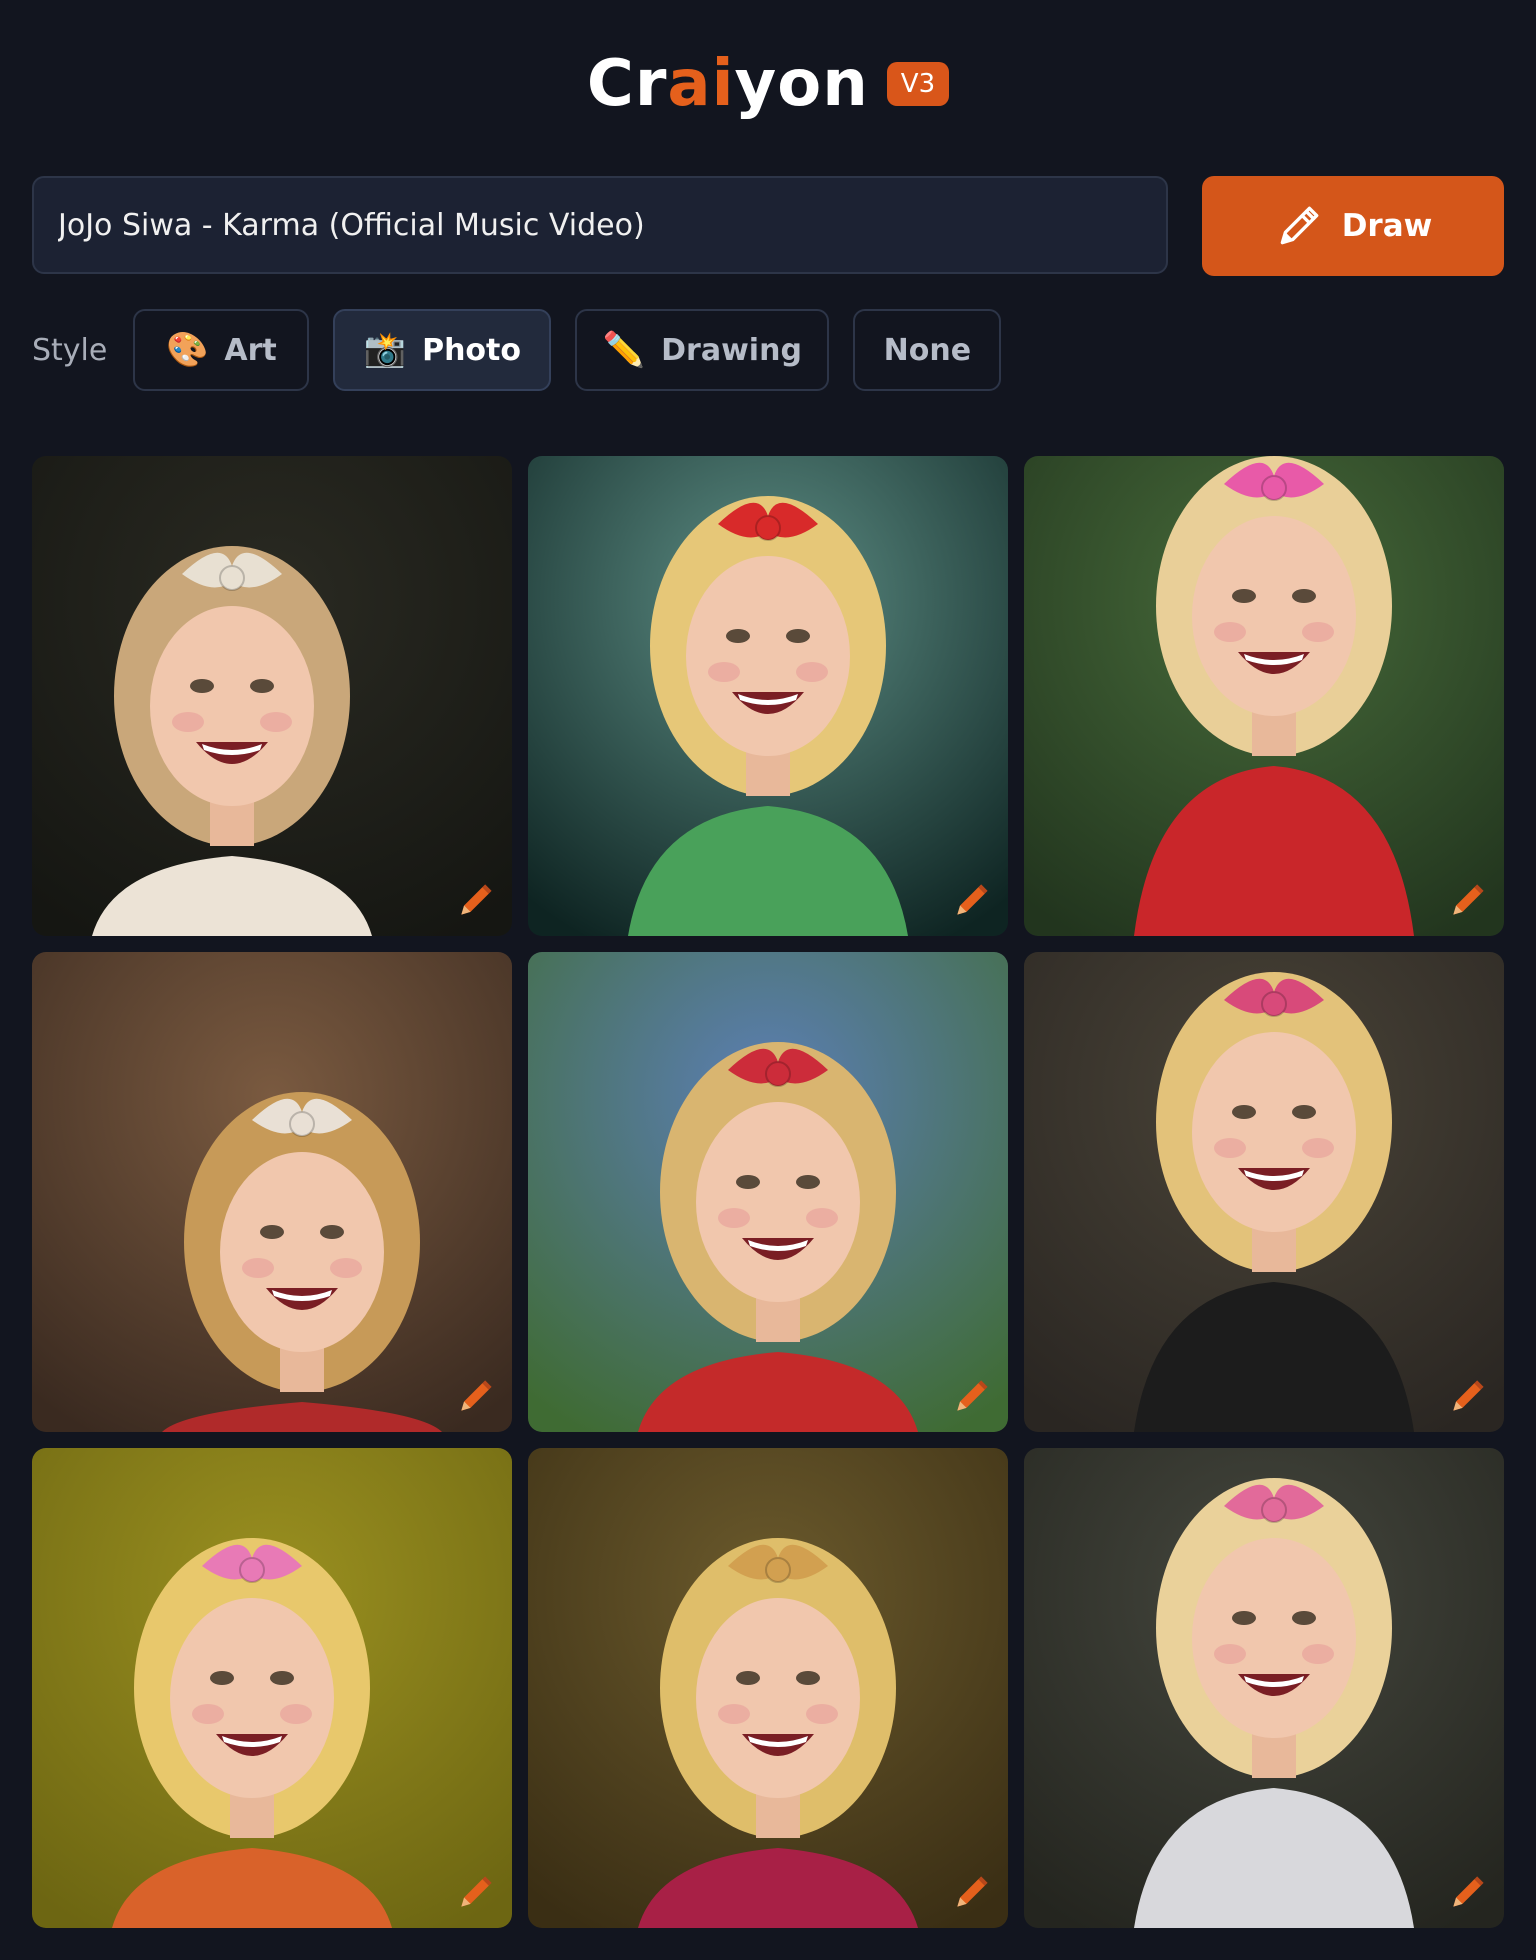 Image resolution: width=1536 pixels, height=1960 pixels. I want to click on logo: Craiyon V3, so click(768, 84).